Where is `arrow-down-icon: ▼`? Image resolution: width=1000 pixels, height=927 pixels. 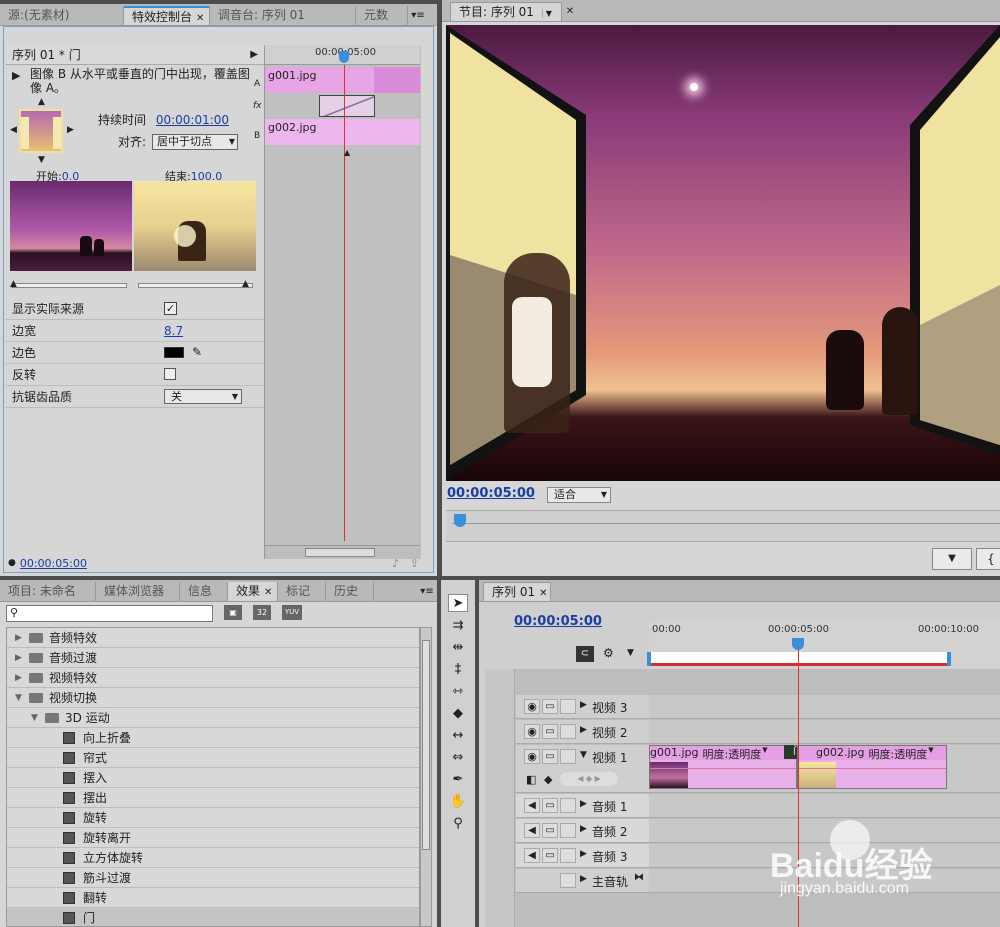 arrow-down-icon: ▼ is located at coordinates (41, 160).